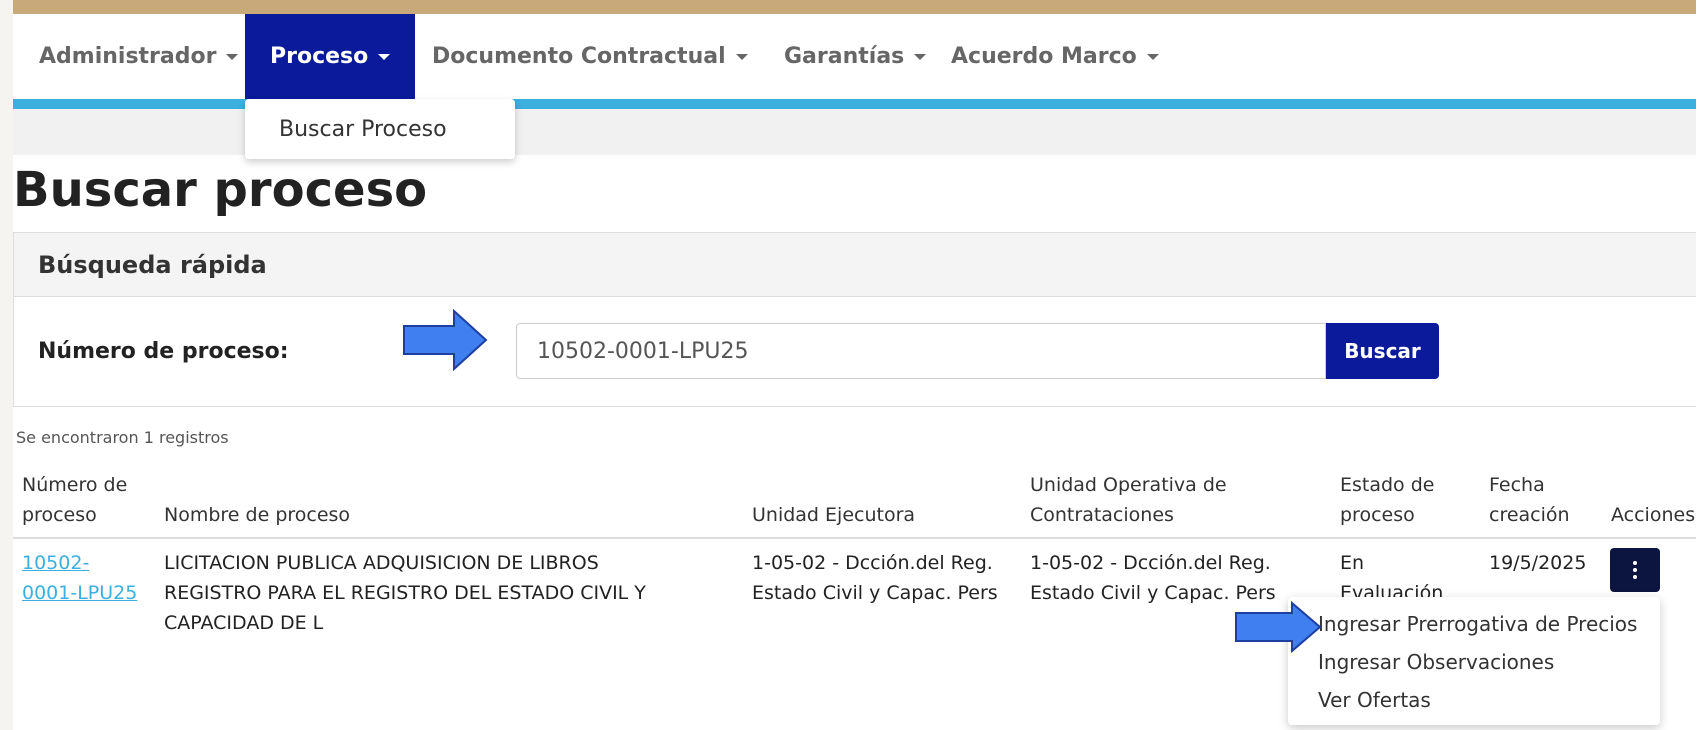  I want to click on header-line: Estado de, so click(1387, 485).